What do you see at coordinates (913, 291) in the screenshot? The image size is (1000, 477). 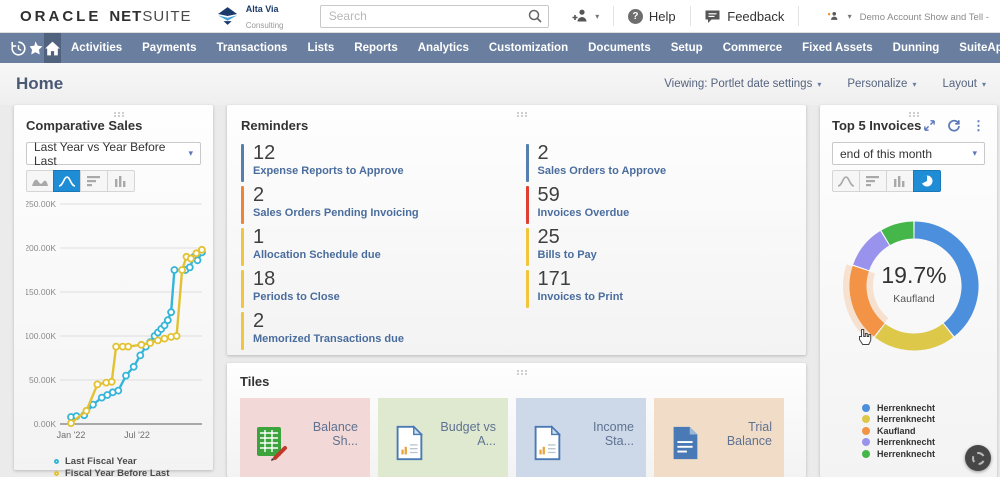 I see `top5-donut-chart` at bounding box center [913, 291].